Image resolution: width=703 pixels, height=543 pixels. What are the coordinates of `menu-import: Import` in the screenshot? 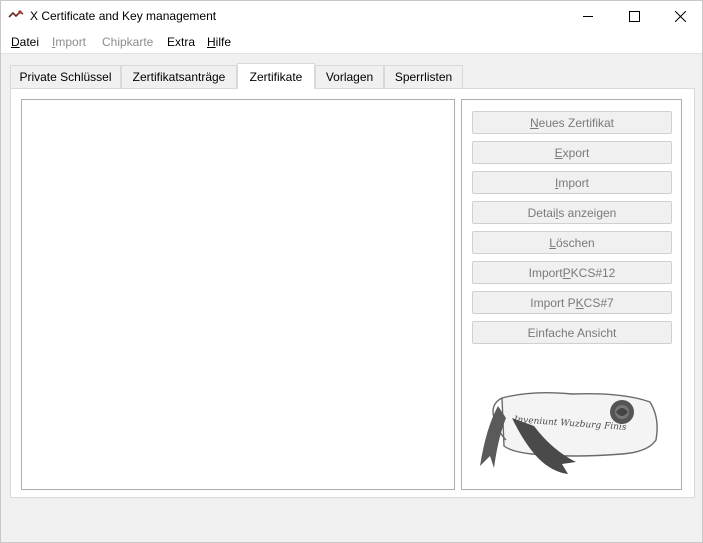 It's located at (69, 42).